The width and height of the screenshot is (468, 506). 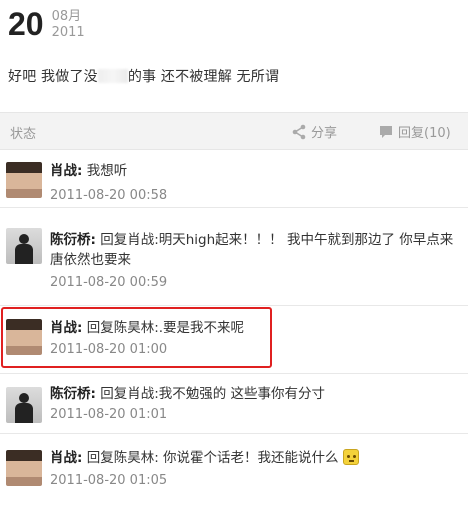 I want to click on post-month-year: 08月 2011, so click(x=68, y=25).